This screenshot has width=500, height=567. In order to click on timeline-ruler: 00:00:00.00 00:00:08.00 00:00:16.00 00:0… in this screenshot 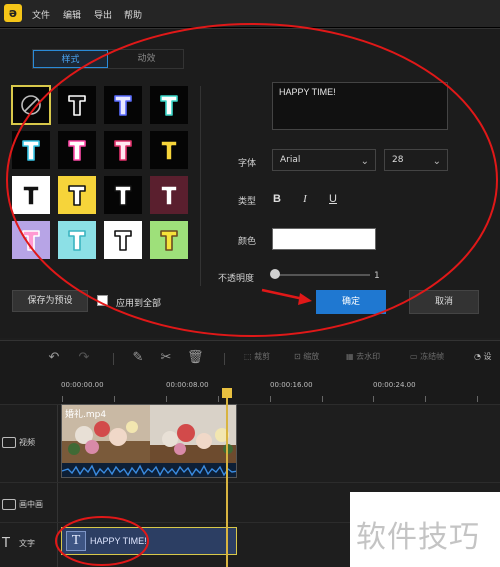, I will do `click(250, 389)`.